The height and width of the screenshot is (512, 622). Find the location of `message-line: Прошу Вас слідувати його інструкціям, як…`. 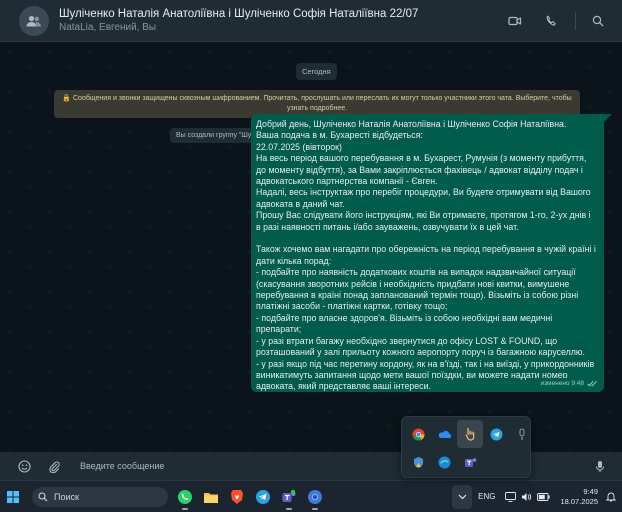

message-line: Прошу Вас слідувати його інструкціям, як… is located at coordinates (423, 221).